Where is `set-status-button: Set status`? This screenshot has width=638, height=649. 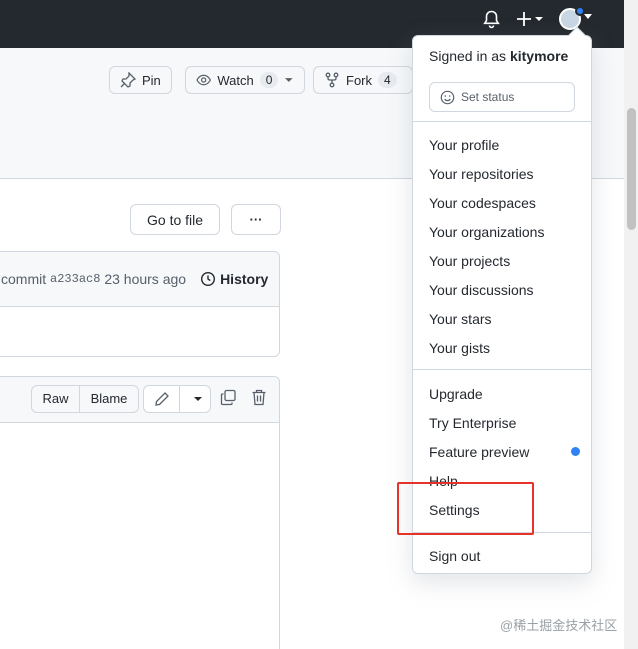
set-status-button: Set status is located at coordinates (502, 97).